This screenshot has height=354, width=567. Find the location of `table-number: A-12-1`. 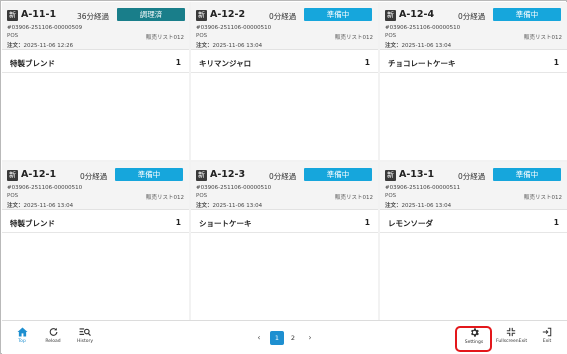

table-number: A-12-1 is located at coordinates (39, 174).